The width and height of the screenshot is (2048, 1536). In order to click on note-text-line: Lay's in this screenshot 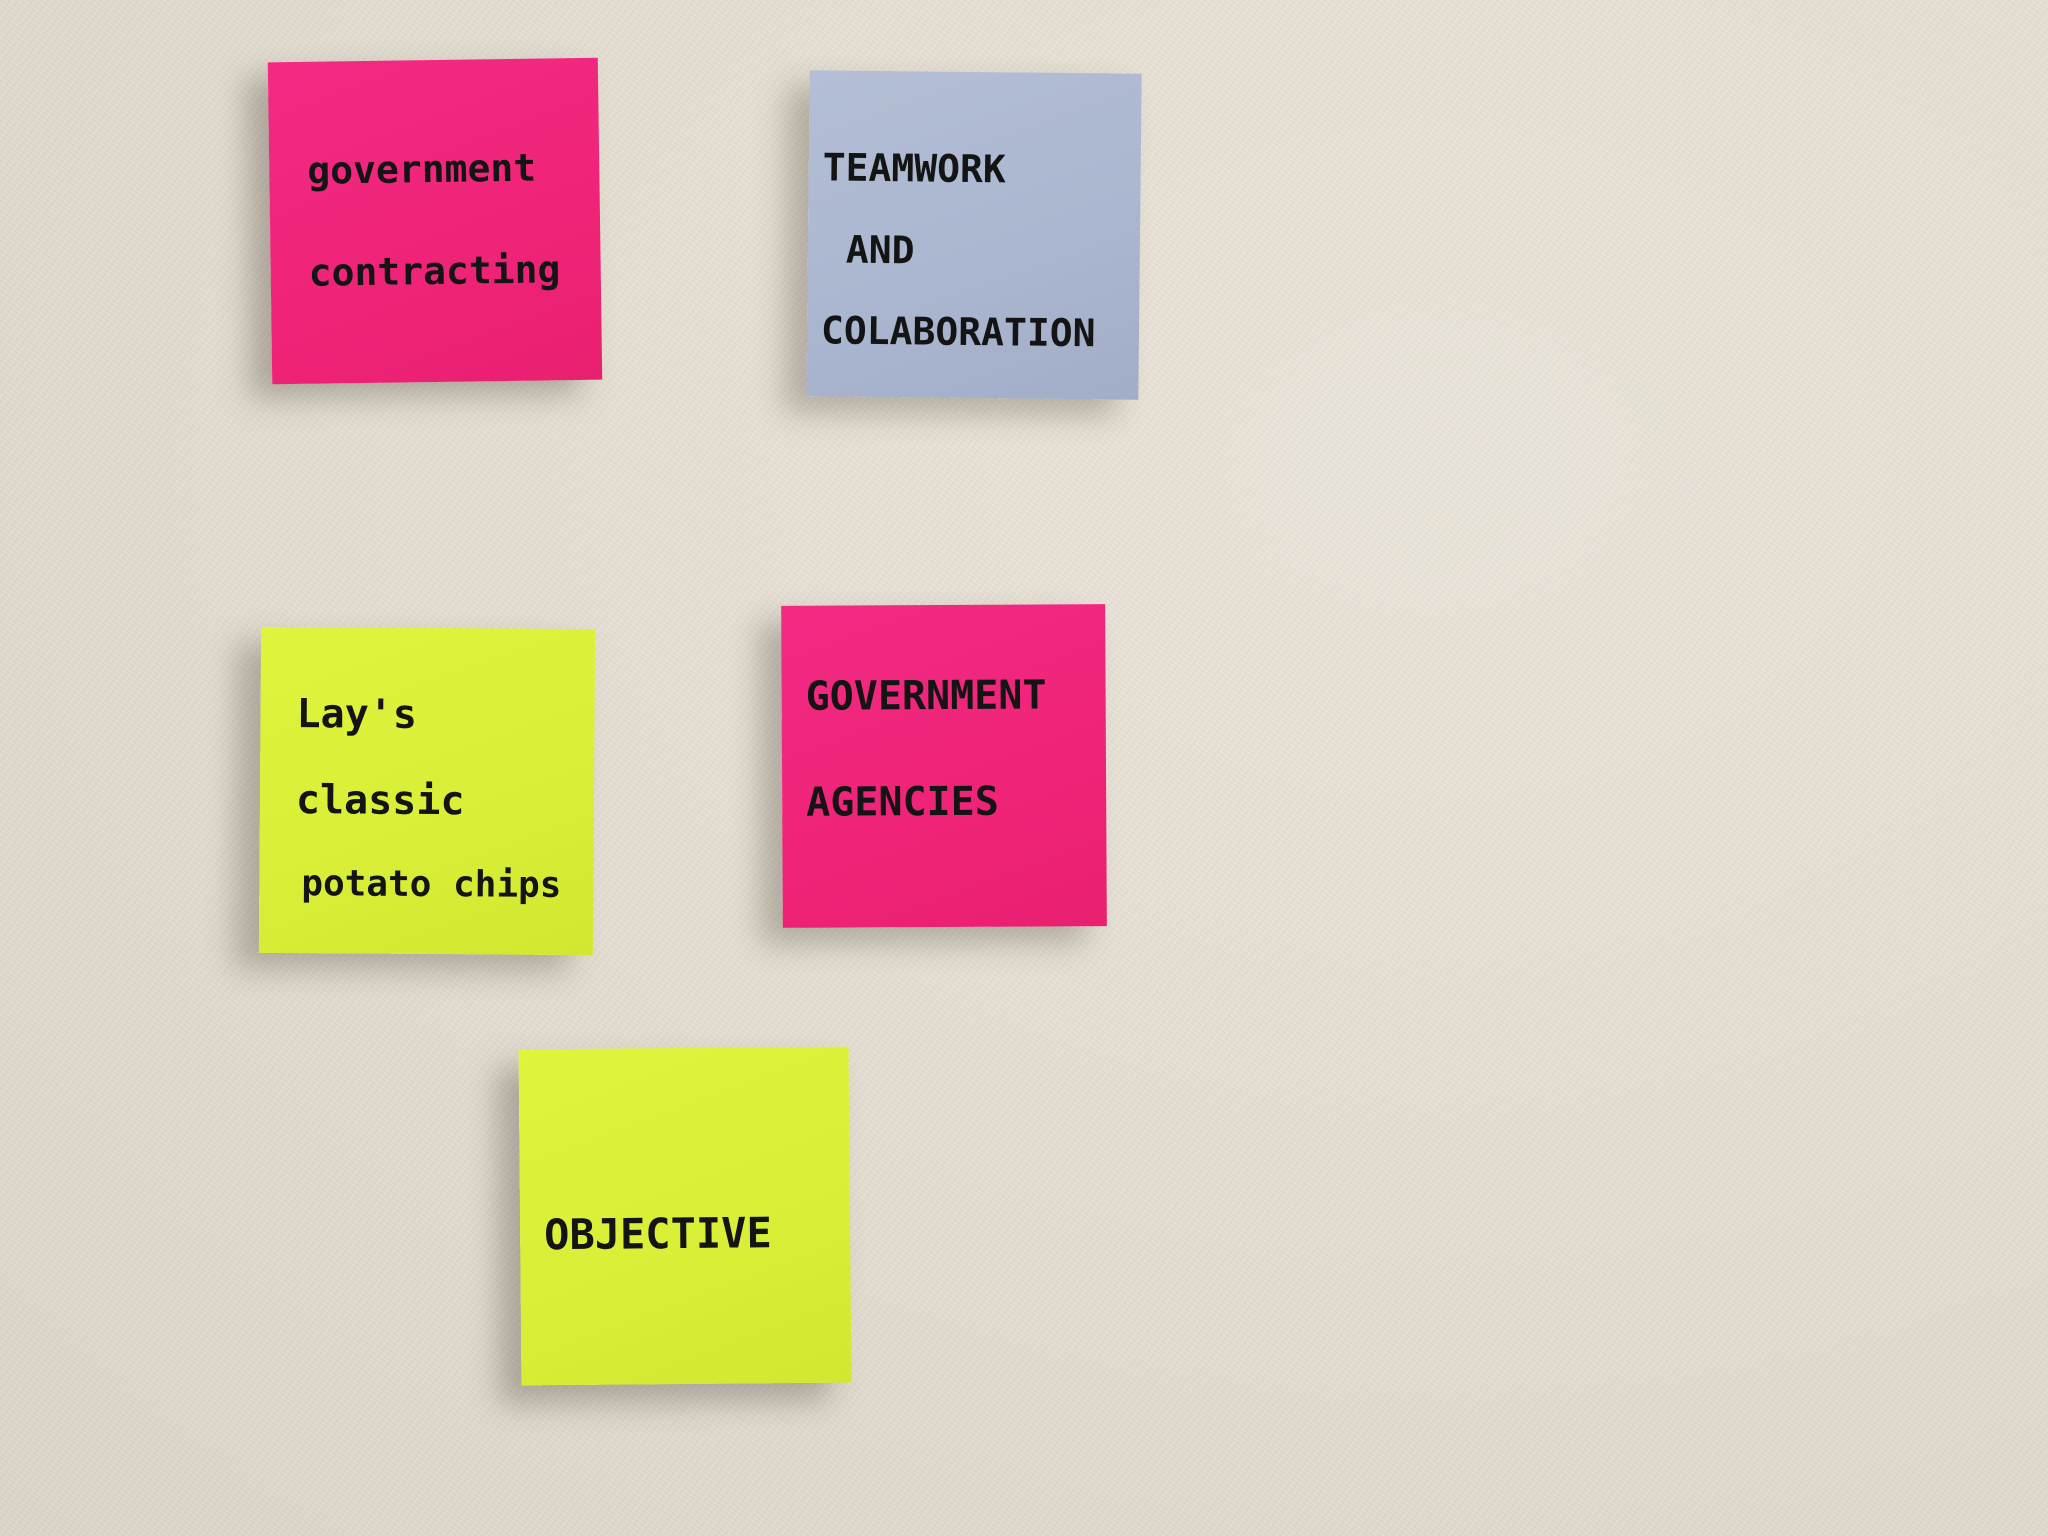, I will do `click(357, 714)`.